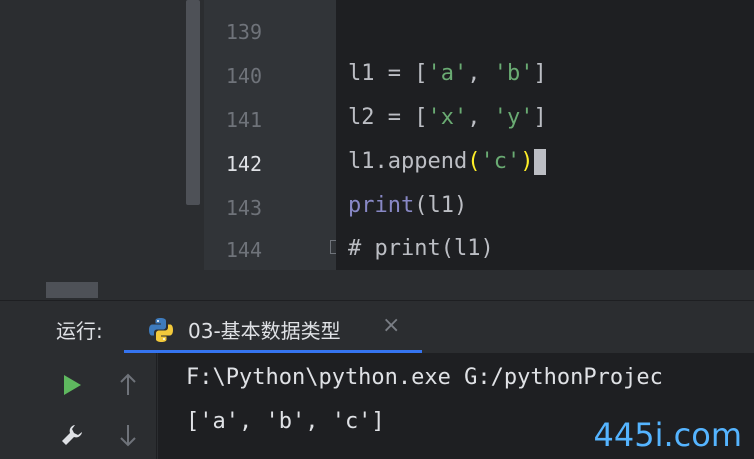 This screenshot has height=459, width=754. What do you see at coordinates (243, 120) in the screenshot?
I see `line-number: 141` at bounding box center [243, 120].